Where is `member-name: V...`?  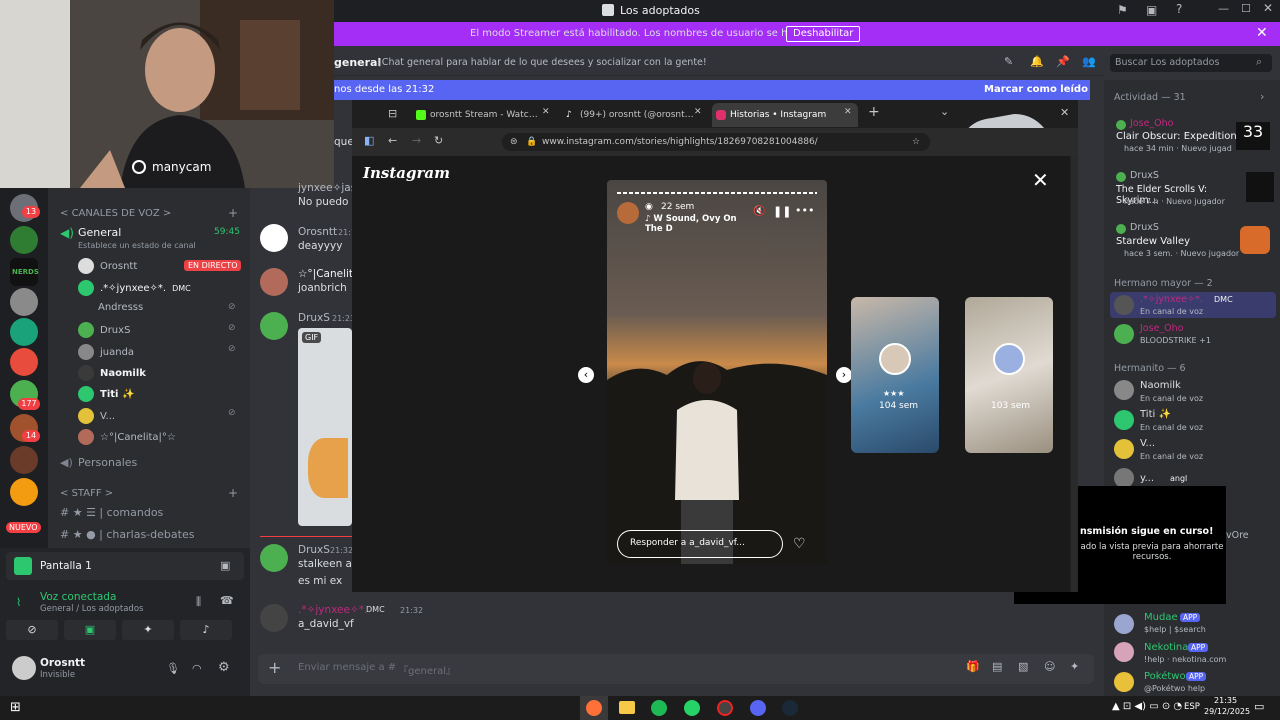
member-name: V... is located at coordinates (1147, 443).